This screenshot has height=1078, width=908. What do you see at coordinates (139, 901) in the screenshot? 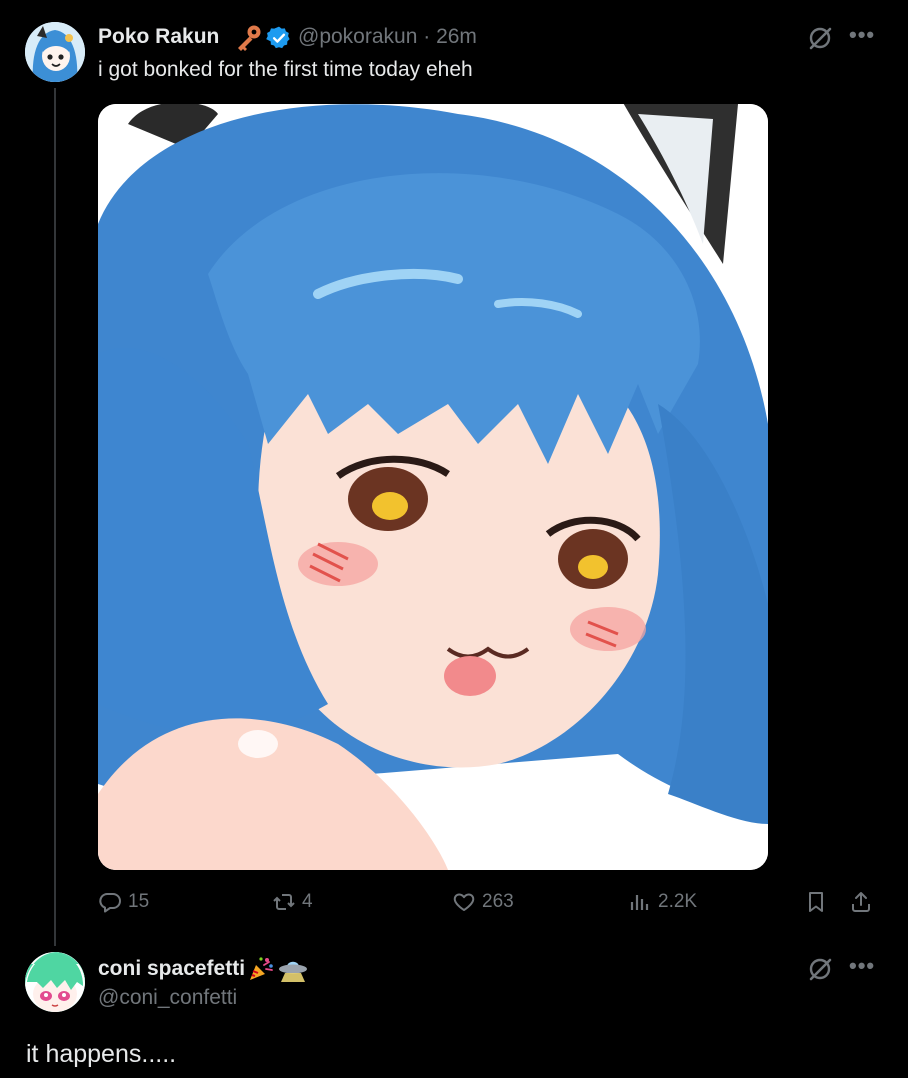
I see `reply-count: 15` at bounding box center [139, 901].